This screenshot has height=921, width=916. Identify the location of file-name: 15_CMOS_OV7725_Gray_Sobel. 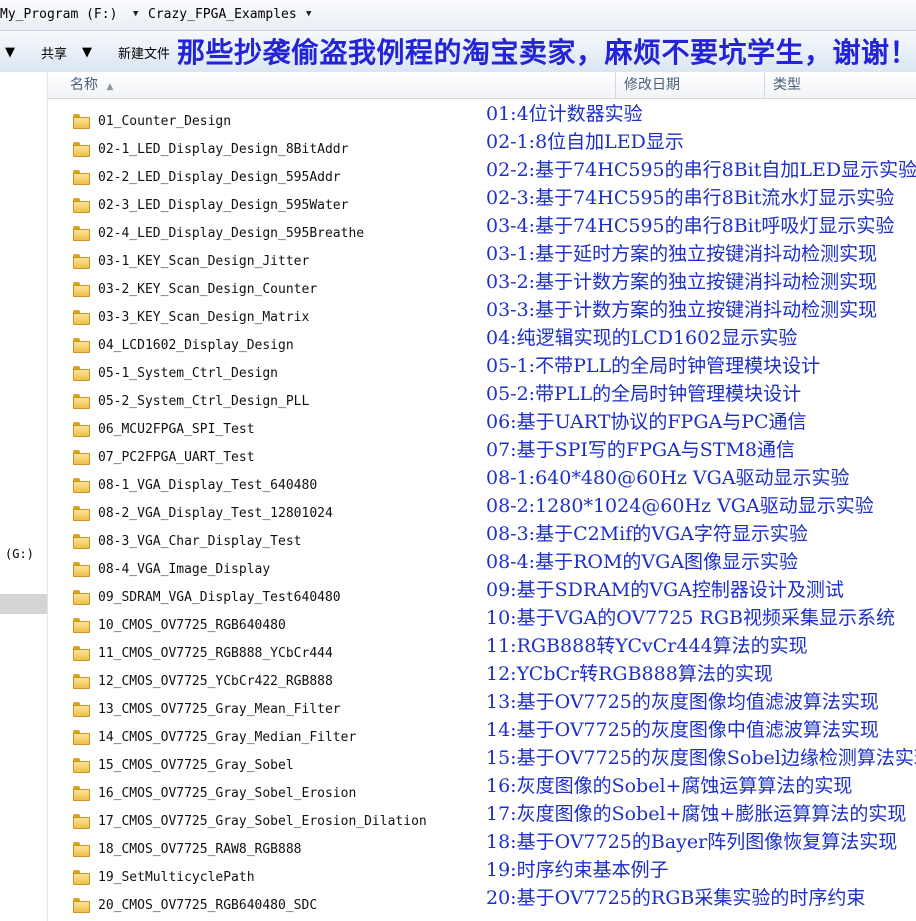
(196, 765).